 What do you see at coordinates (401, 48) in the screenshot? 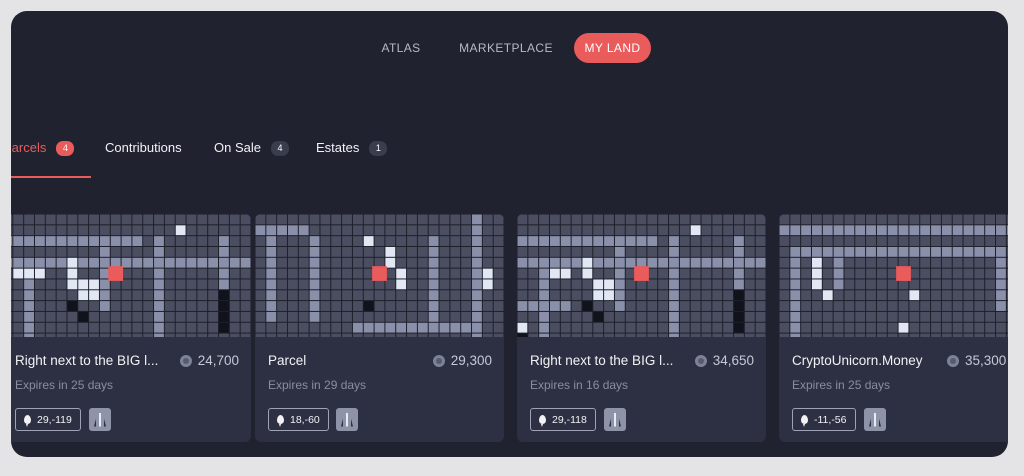
I see `nav-atlas: ATLAS` at bounding box center [401, 48].